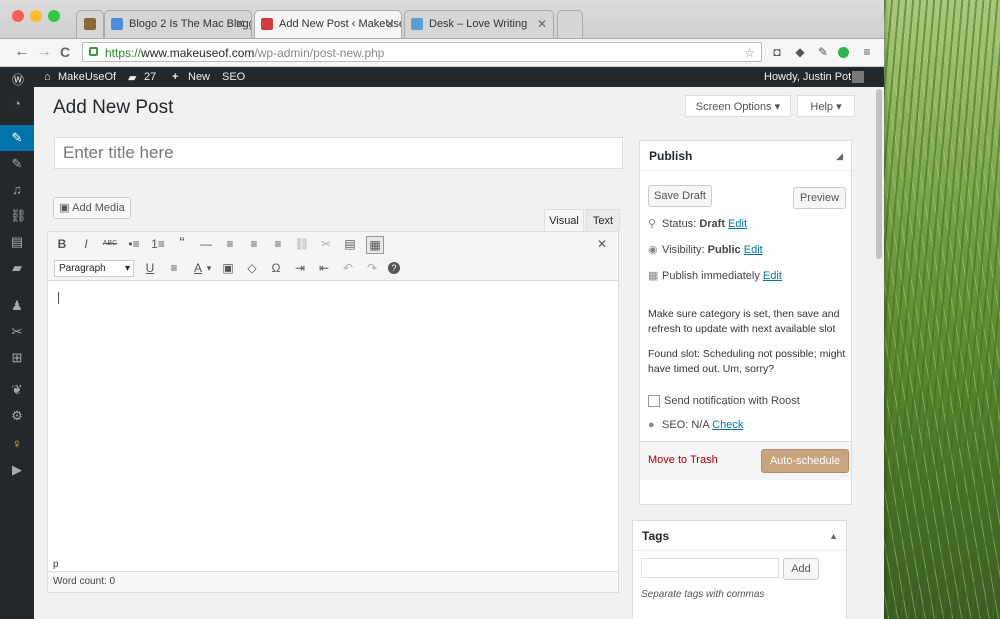  What do you see at coordinates (94, 268) in the screenshot?
I see `paragraph-format-select: Paragraph ▾` at bounding box center [94, 268].